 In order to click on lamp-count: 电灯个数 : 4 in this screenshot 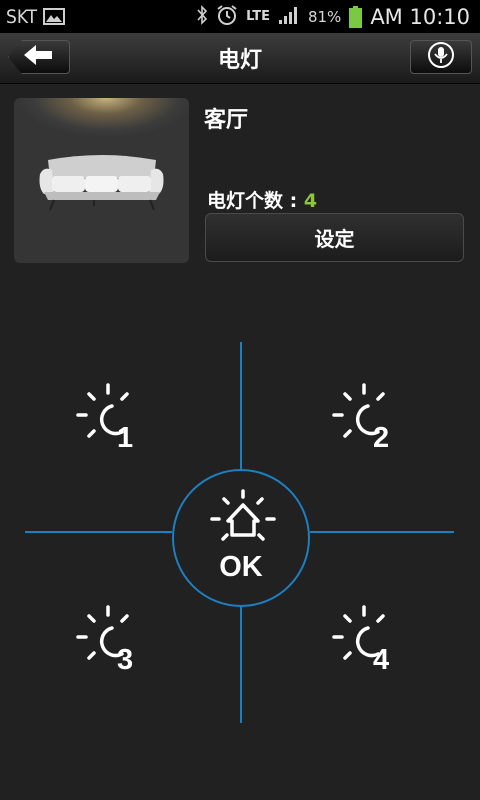, I will do `click(262, 199)`.